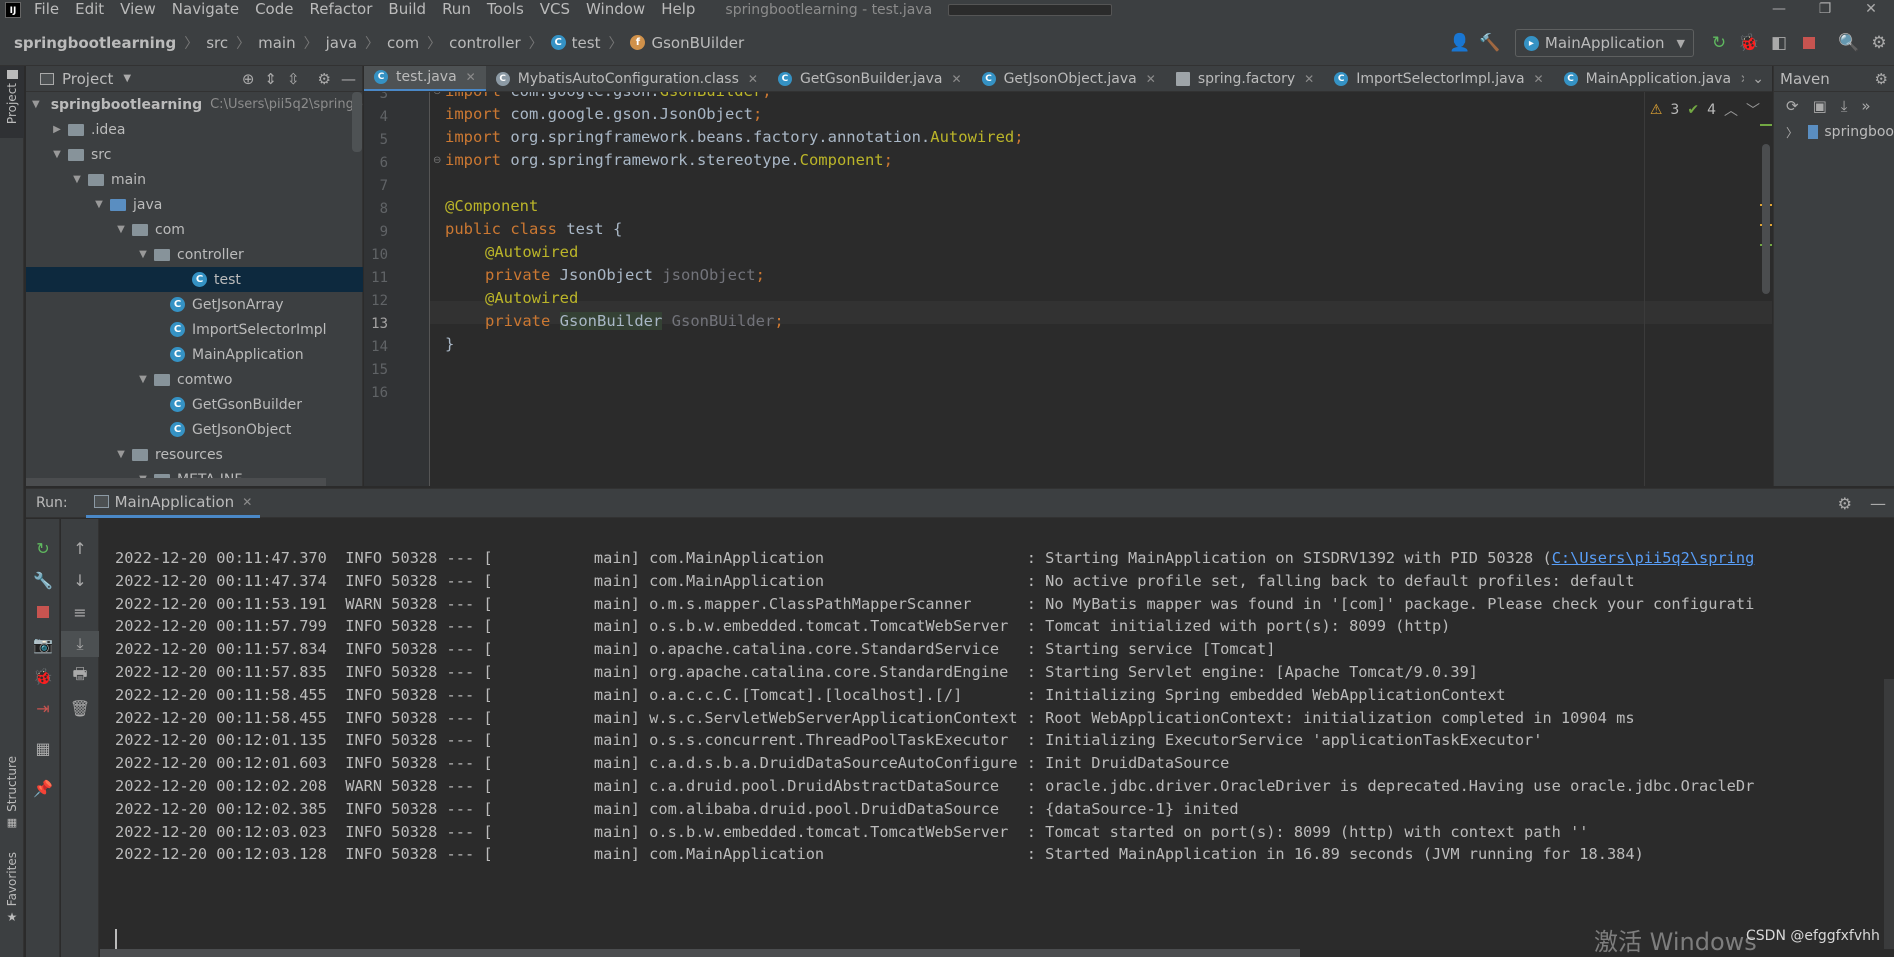 This screenshot has height=957, width=1894. I want to click on tree-item-java: ▼ java, so click(194, 204).